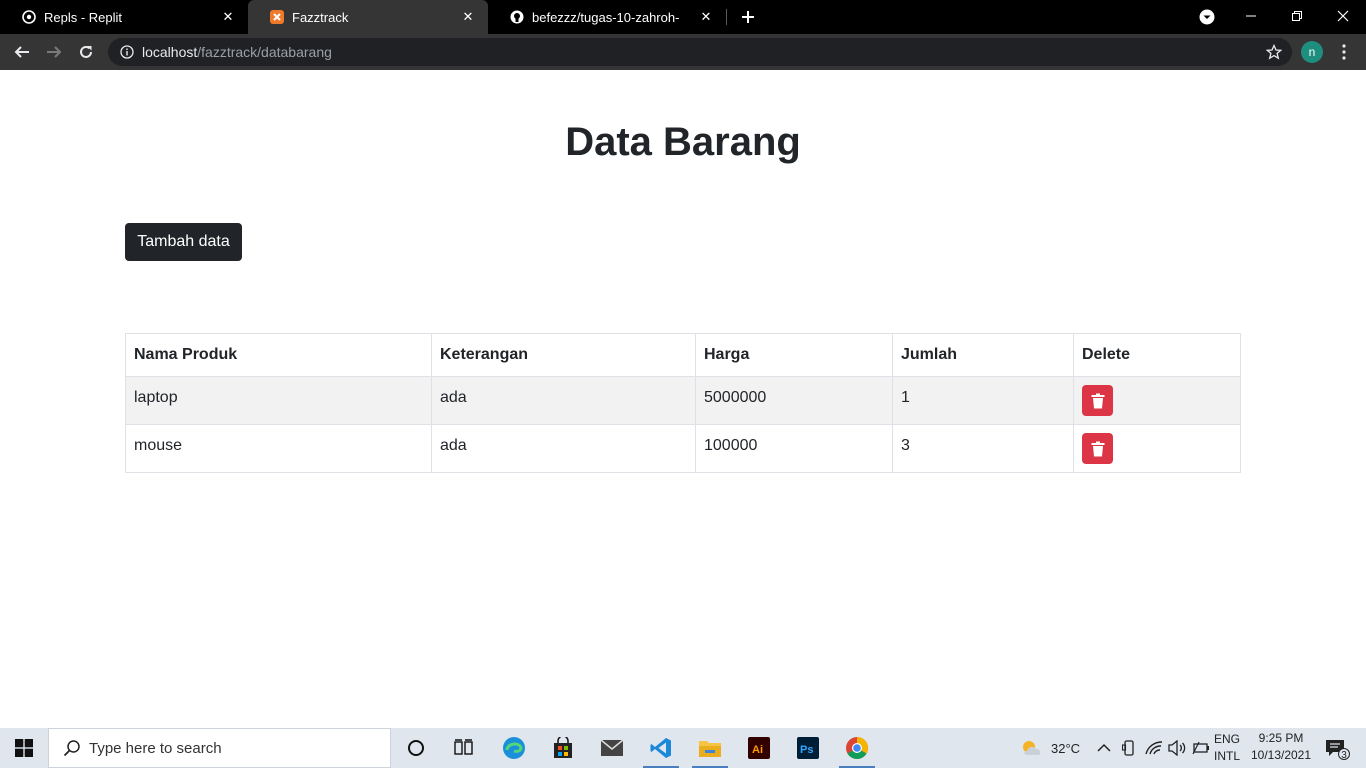 The image size is (1366, 768). I want to click on tab-search-button, so click(1207, 17).